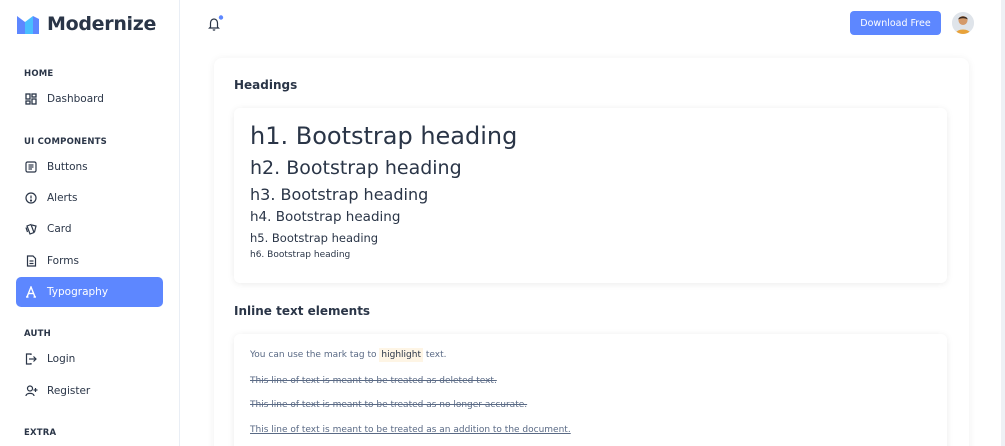  I want to click on heading-h2: h2. Bootstrap heading, so click(356, 168).